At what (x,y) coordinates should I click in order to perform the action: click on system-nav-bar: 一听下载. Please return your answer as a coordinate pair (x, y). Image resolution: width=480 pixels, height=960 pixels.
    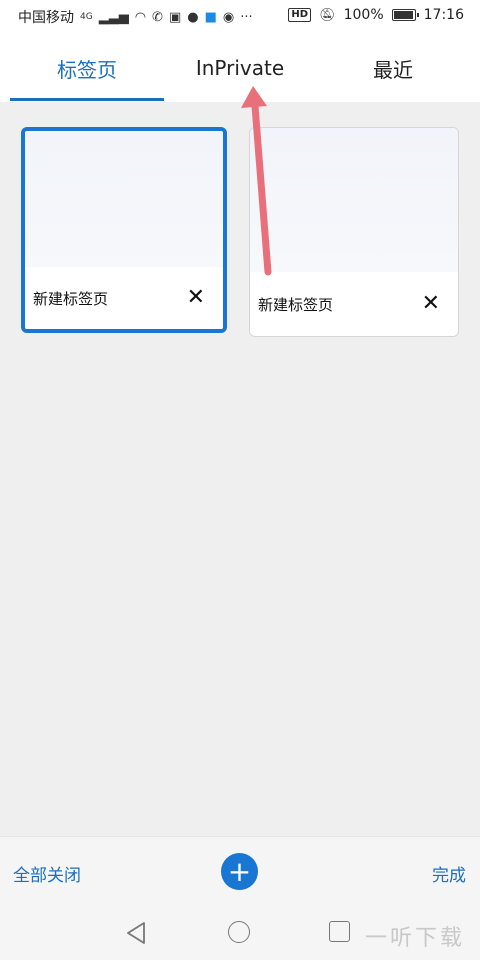
    Looking at the image, I should click on (240, 934).